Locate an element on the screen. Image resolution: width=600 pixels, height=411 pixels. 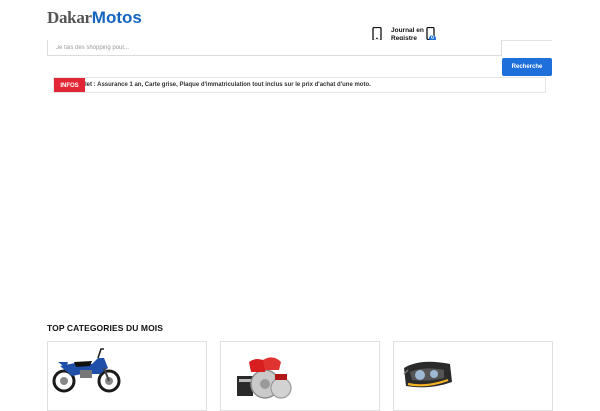
category-card-lighting is located at coordinates (473, 376).